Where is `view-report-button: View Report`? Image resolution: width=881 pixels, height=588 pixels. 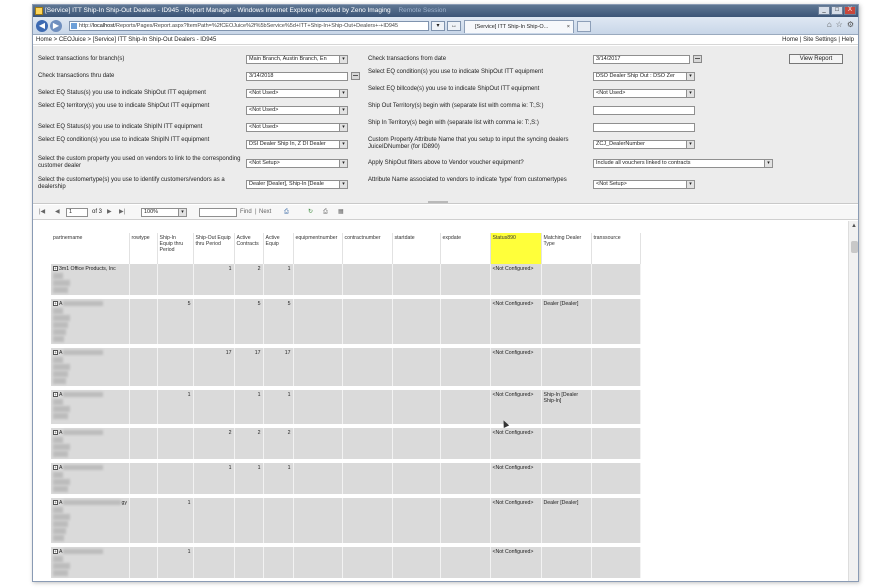
view-report-button: View Report is located at coordinates (816, 59).